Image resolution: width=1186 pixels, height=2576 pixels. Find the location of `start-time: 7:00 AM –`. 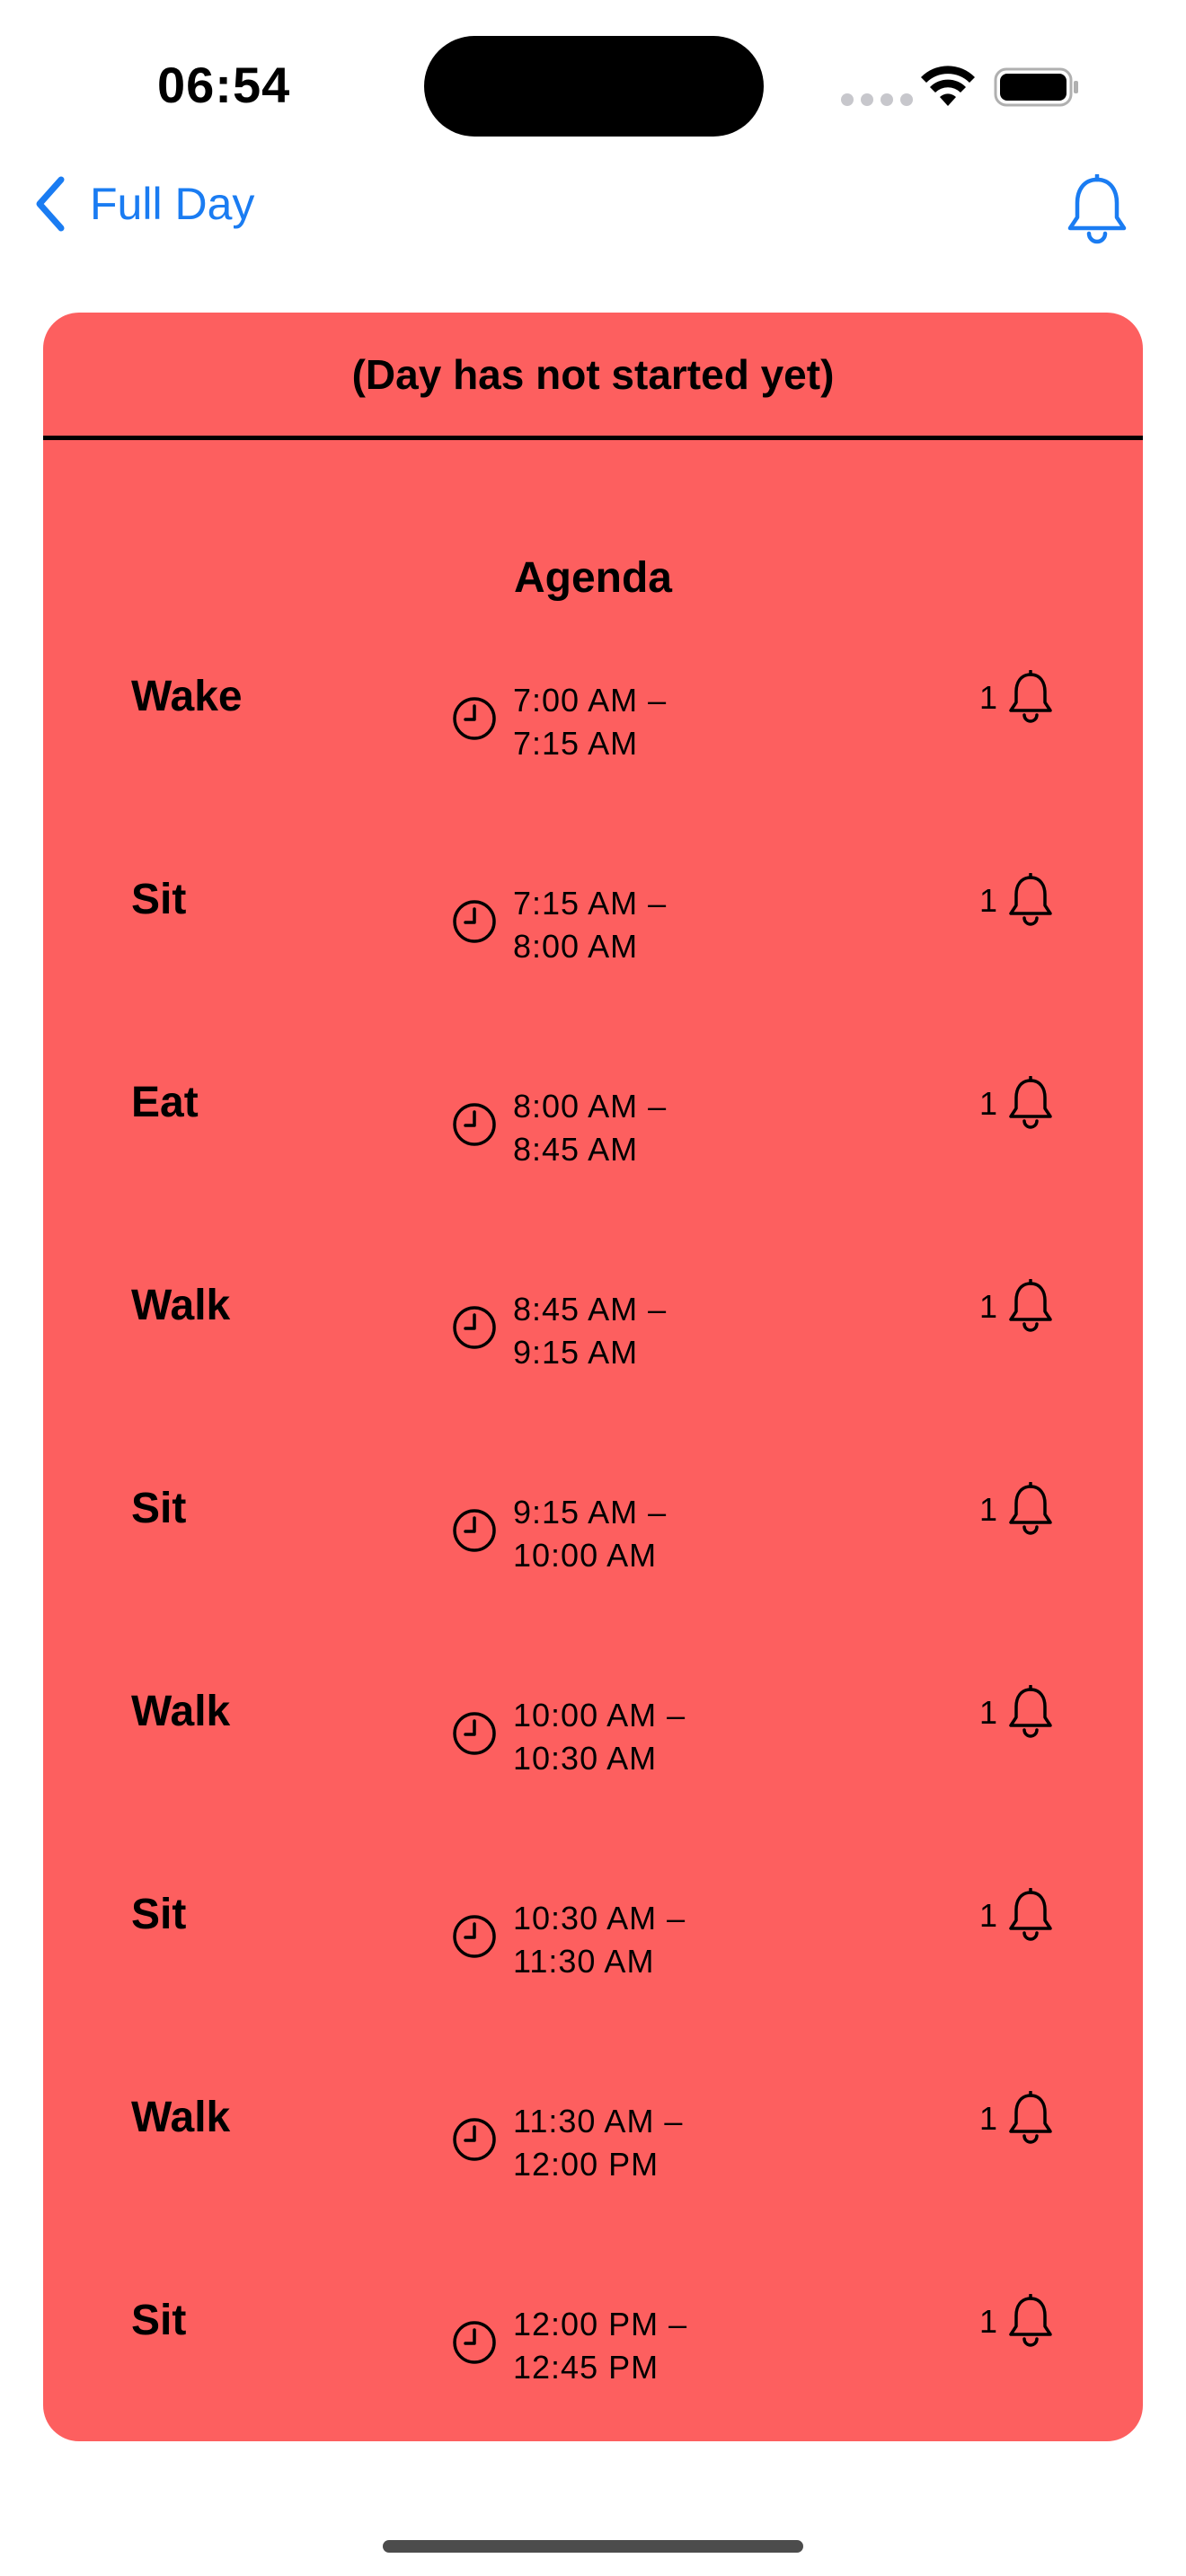

start-time: 7:00 AM – is located at coordinates (590, 700).